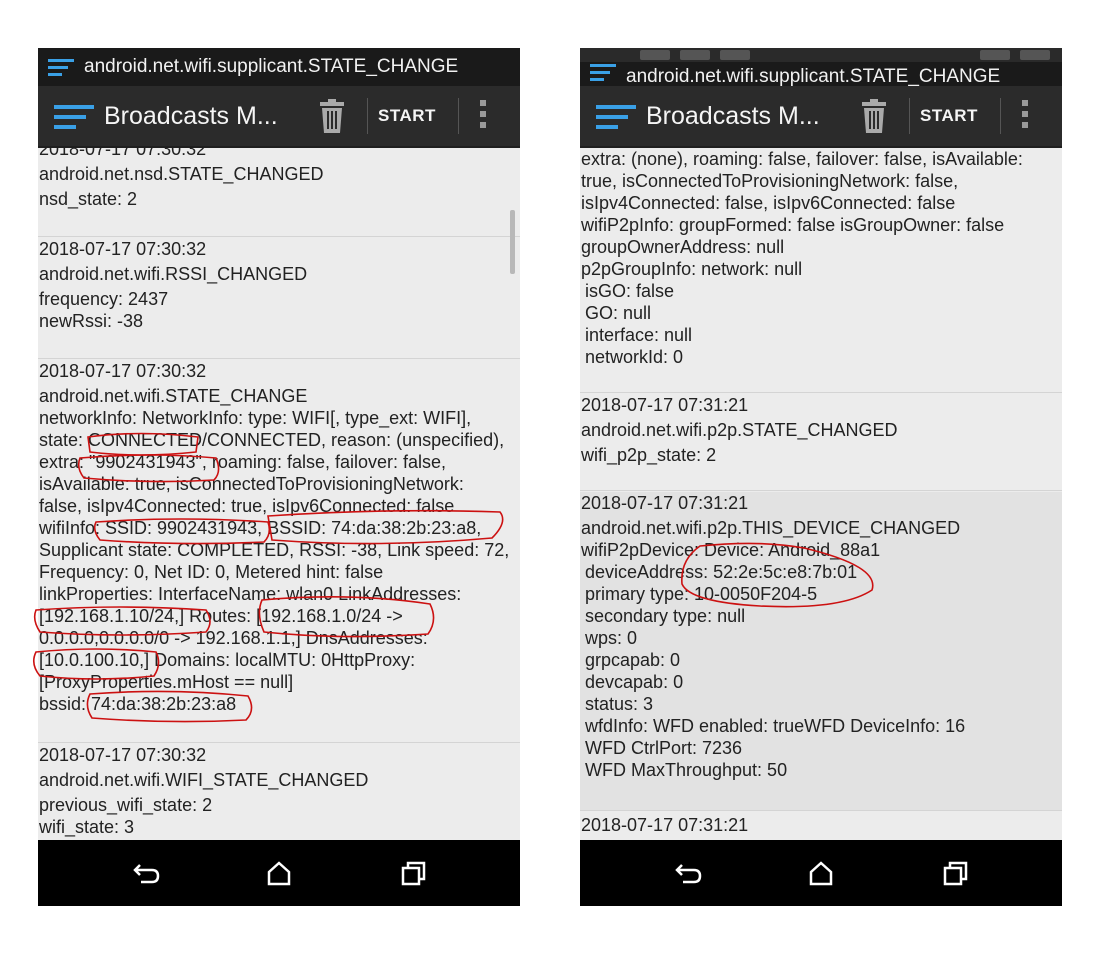 This screenshot has width=1100, height=955. Describe the element at coordinates (633, 660) in the screenshot. I see `broadcast-extra: grpcapab: 0` at that location.